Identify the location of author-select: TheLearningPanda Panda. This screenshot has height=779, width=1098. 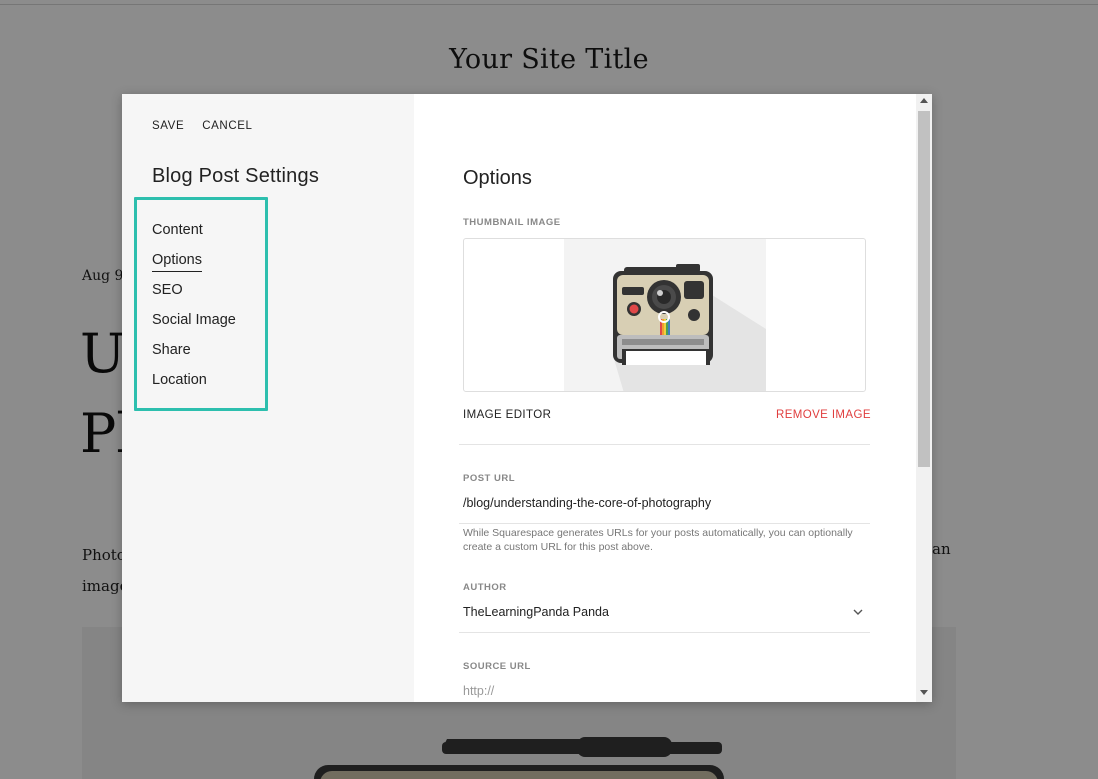
(665, 612).